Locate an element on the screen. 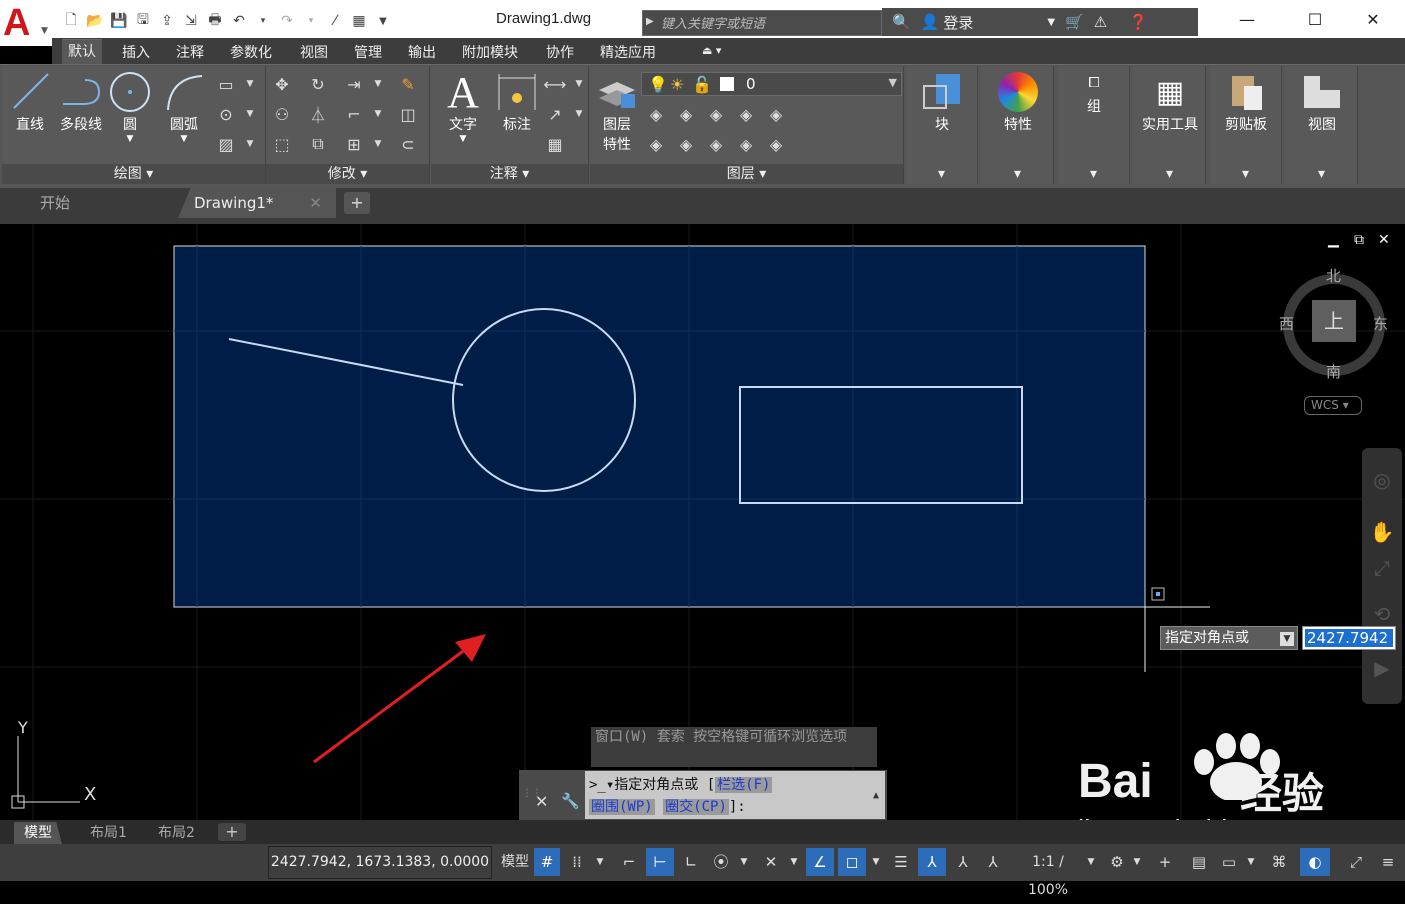 Image resolution: width=1405 pixels, height=904 pixels. group-tool: ⧠ 组 is located at coordinates (1094, 93).